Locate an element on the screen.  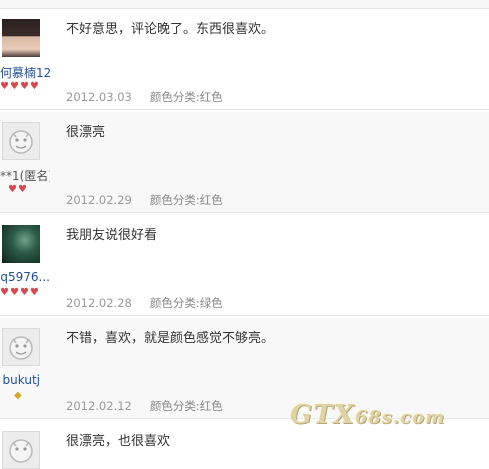
review-date: 2012.02.12 is located at coordinates (99, 406).